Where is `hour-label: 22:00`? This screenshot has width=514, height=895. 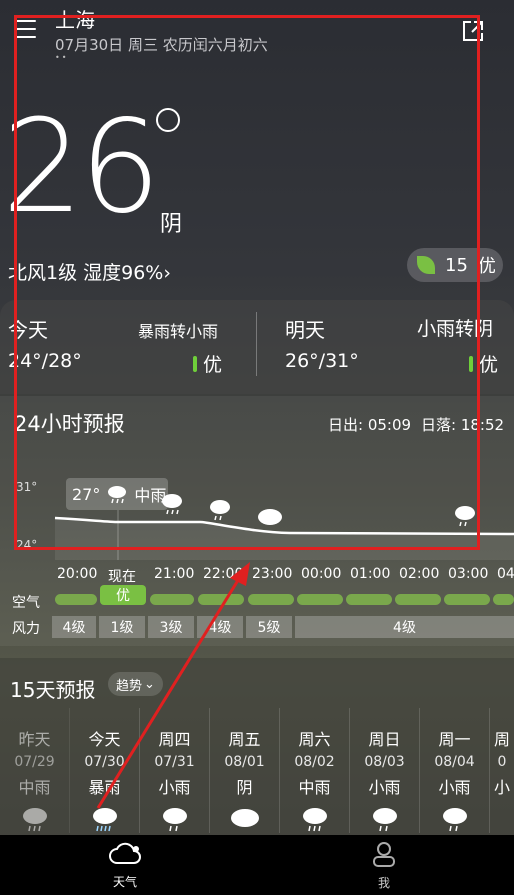
hour-label: 22:00 is located at coordinates (223, 574).